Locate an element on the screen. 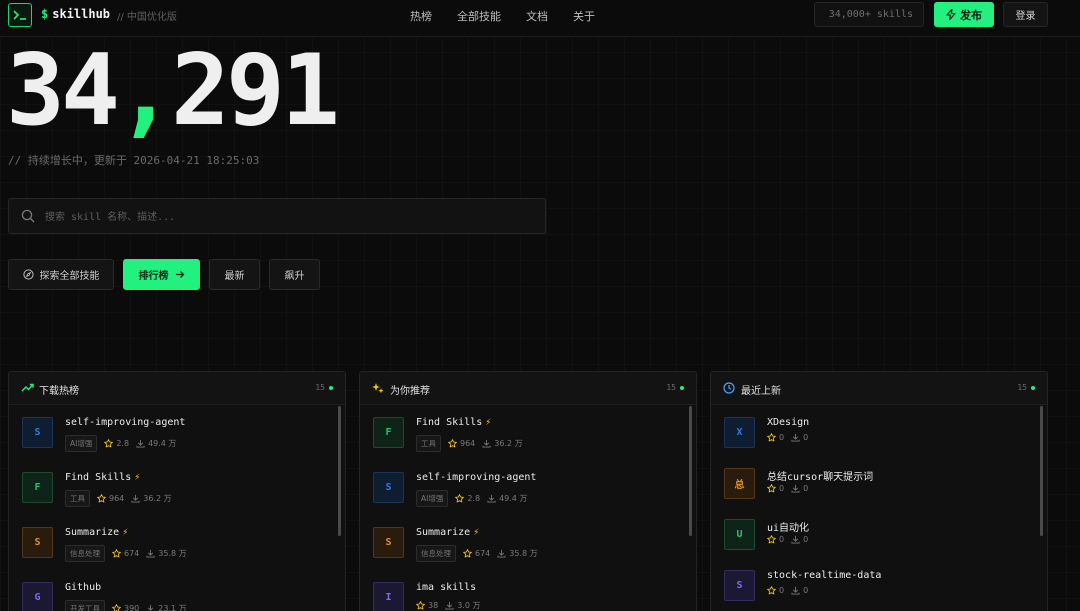 The image size is (1080, 611). search-input is located at coordinates (285, 217).